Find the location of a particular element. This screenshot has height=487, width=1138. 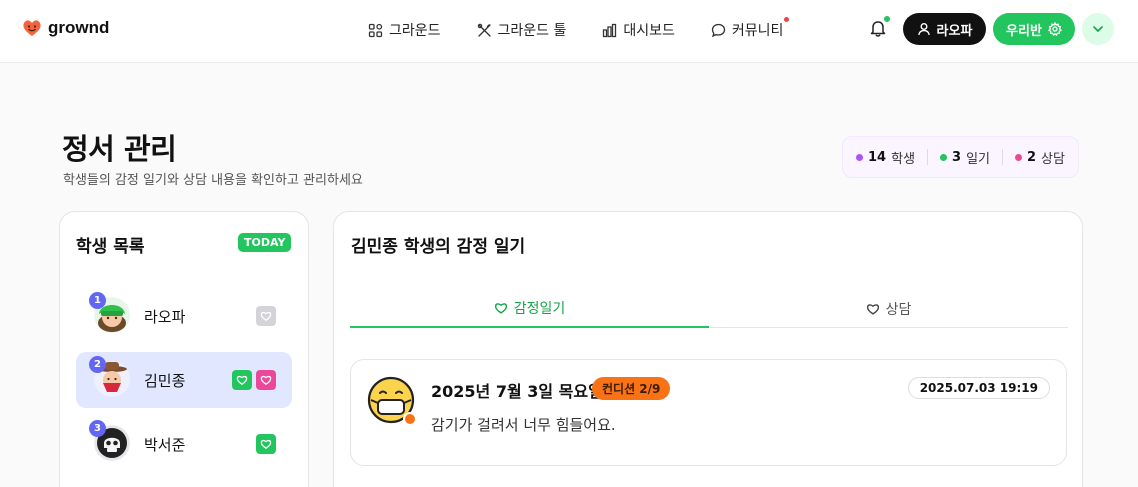

student-row: 3 박서준 is located at coordinates (184, 444).